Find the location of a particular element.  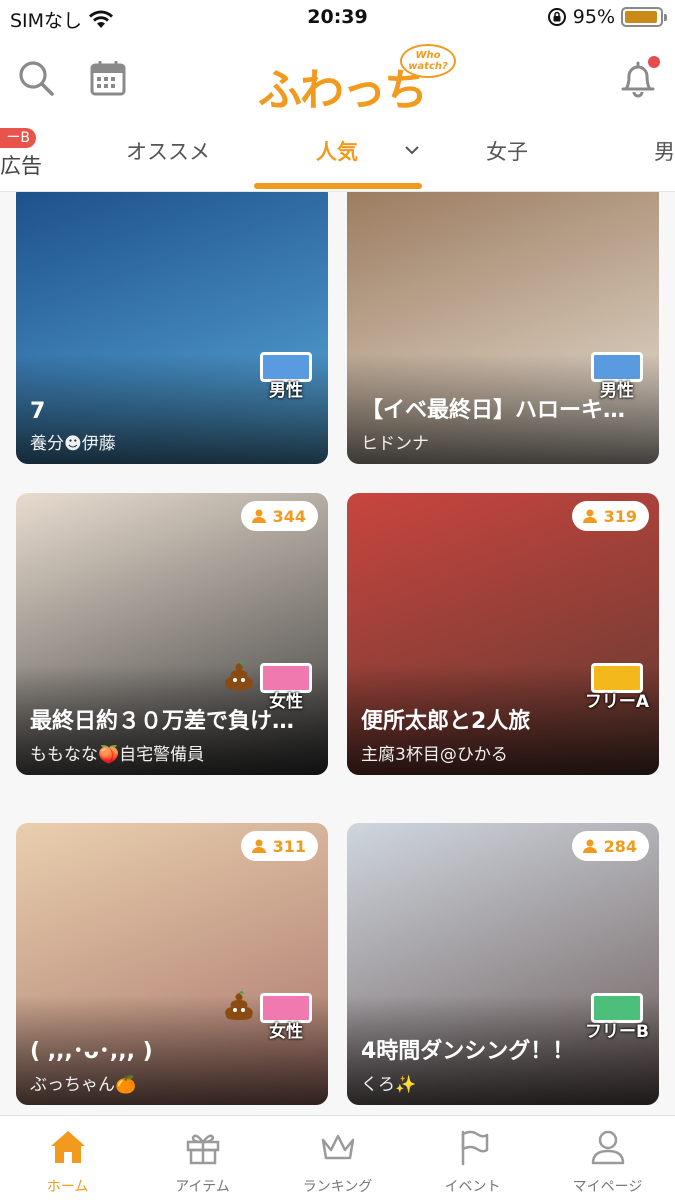

nav-home: ホーム is located at coordinates (67, 1161).